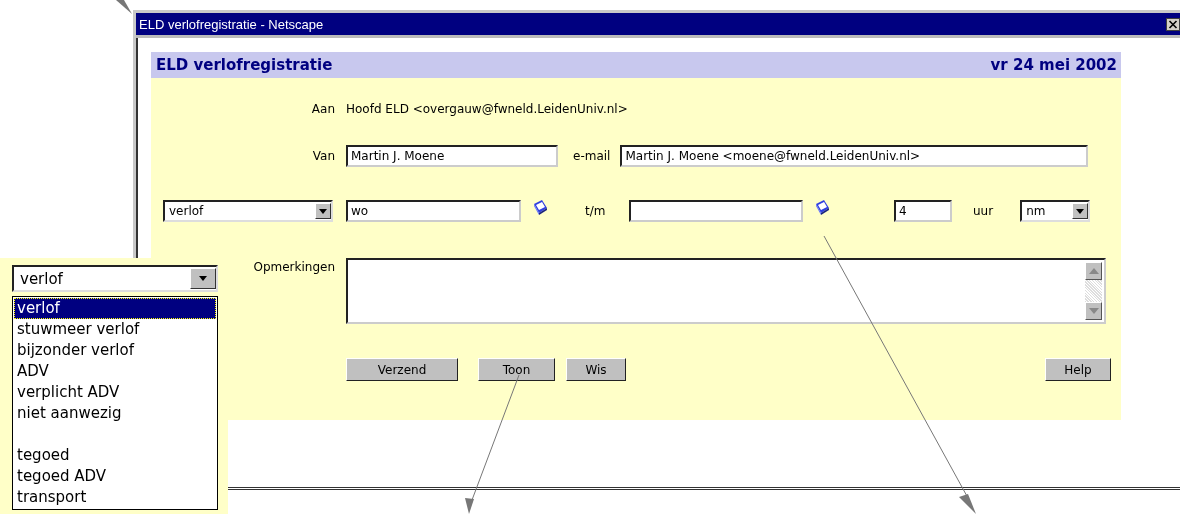  I want to click on dropdown-option: verlof, so click(115, 308).